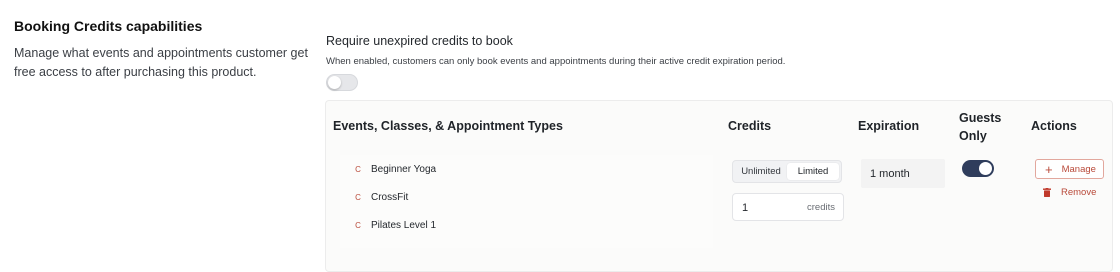 Image resolution: width=1120 pixels, height=272 pixels. What do you see at coordinates (1054, 126) in the screenshot?
I see `column-header-actions: Actions` at bounding box center [1054, 126].